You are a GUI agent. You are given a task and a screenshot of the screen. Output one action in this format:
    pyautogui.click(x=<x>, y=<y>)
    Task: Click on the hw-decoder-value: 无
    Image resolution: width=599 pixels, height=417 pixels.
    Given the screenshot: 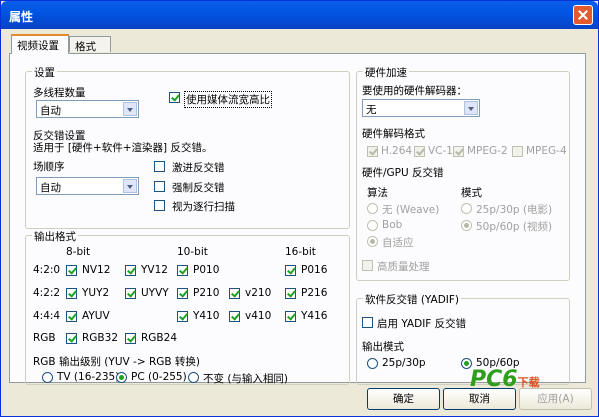 What is the action you would take?
    pyautogui.click(x=371, y=110)
    